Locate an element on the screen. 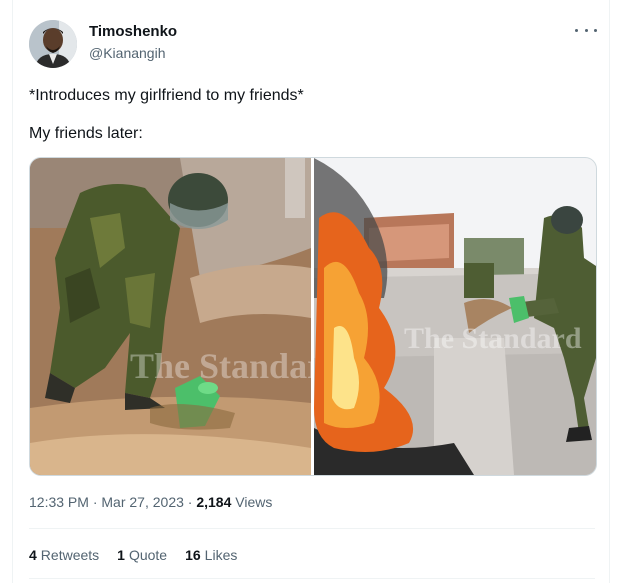 The width and height of the screenshot is (622, 583). tweet-meta: 12:33 PM · Mar 27, 2023 · 2,184 Views is located at coordinates (150, 502).